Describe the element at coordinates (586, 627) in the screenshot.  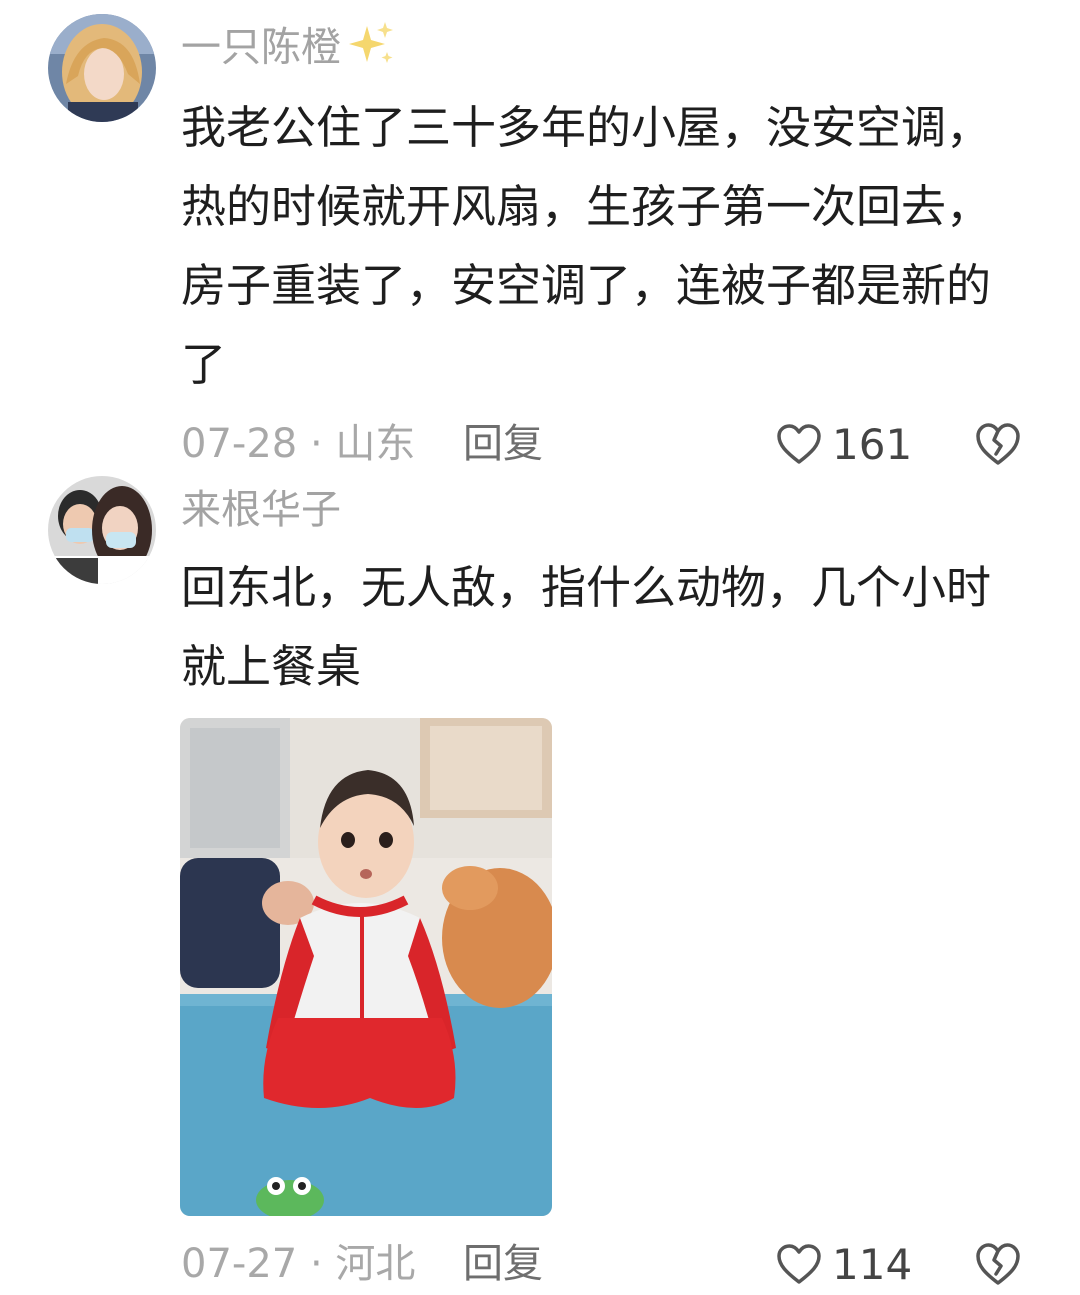
I see `comment-text: 回东北，无人敌，指什么动物，几个小时就上餐桌` at that location.